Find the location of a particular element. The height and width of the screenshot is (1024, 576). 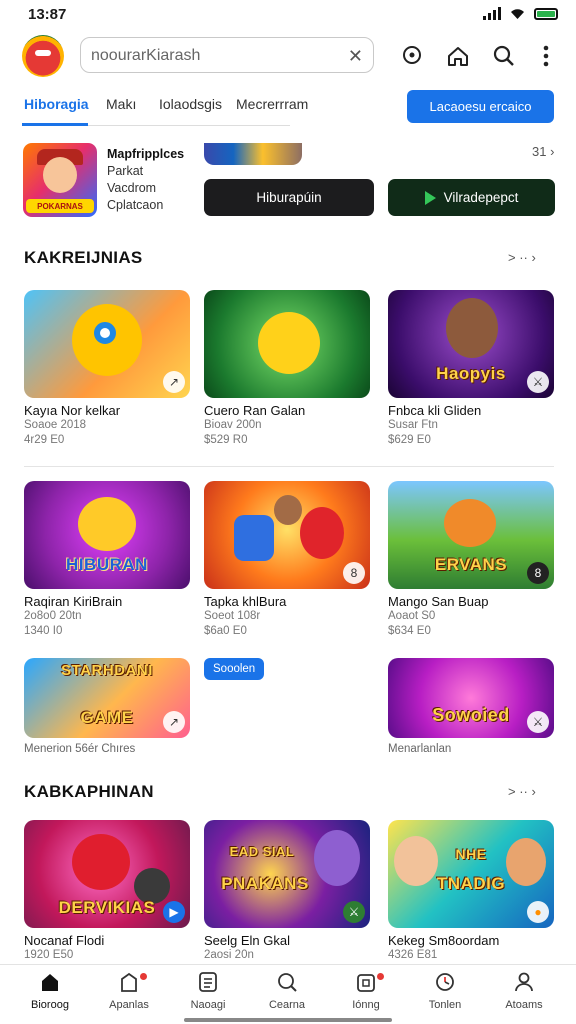

game-thumbnail: STARHDANI GAME ↗ is located at coordinates (107, 698).